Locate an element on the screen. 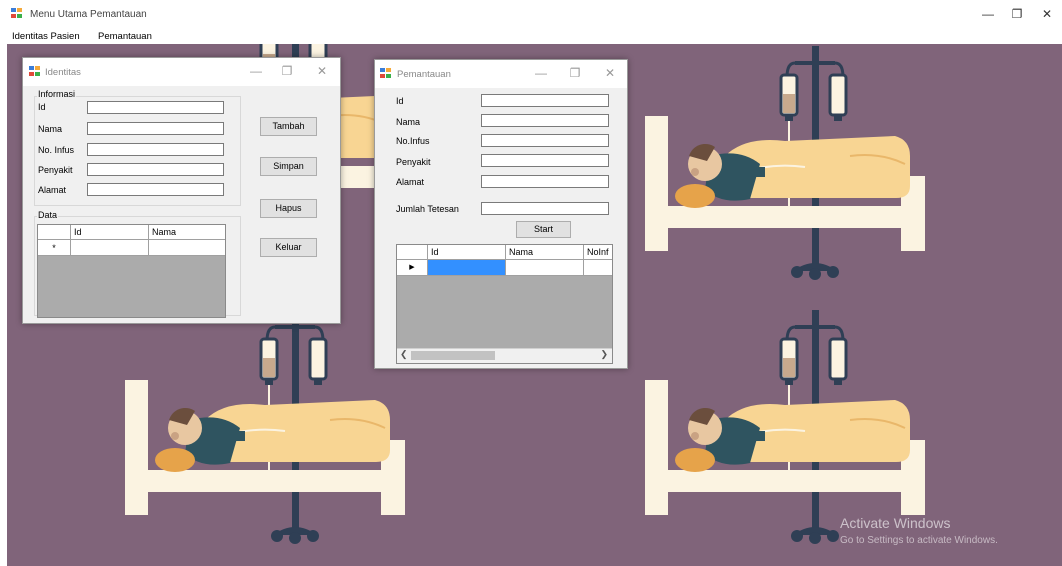 This screenshot has width=1062, height=566. alamat-label: Alamat is located at coordinates (52, 190).